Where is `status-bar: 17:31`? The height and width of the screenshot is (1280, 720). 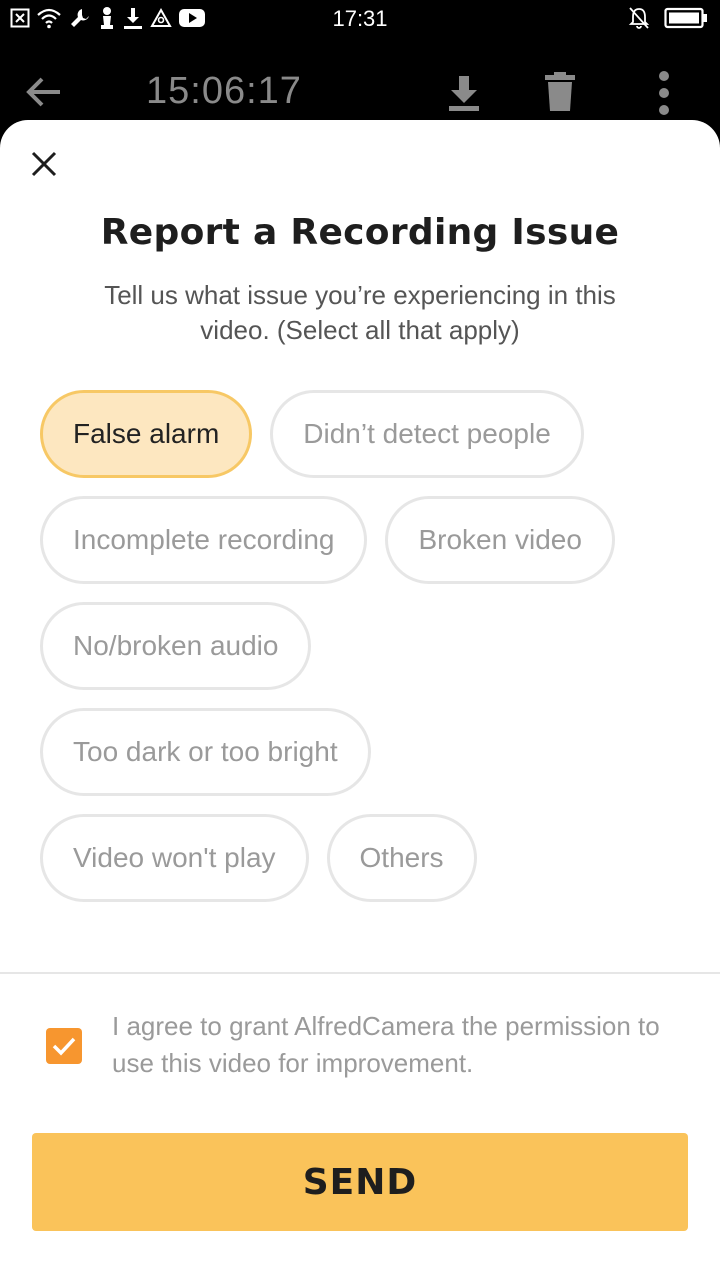
status-bar: 17:31 is located at coordinates (360, 19).